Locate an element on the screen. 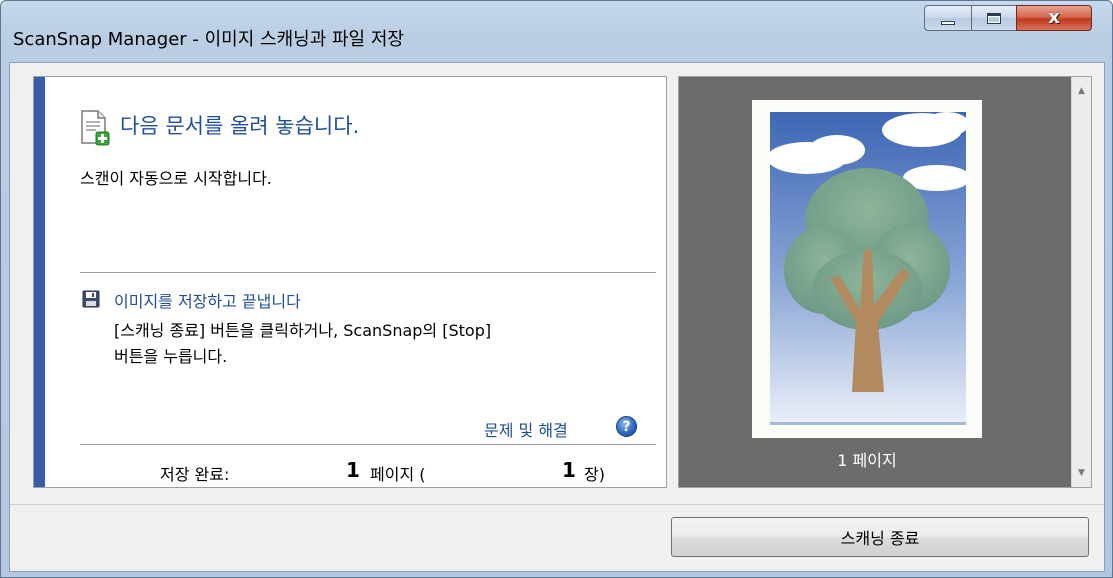  saved-sheet-count: 1 is located at coordinates (569, 470).